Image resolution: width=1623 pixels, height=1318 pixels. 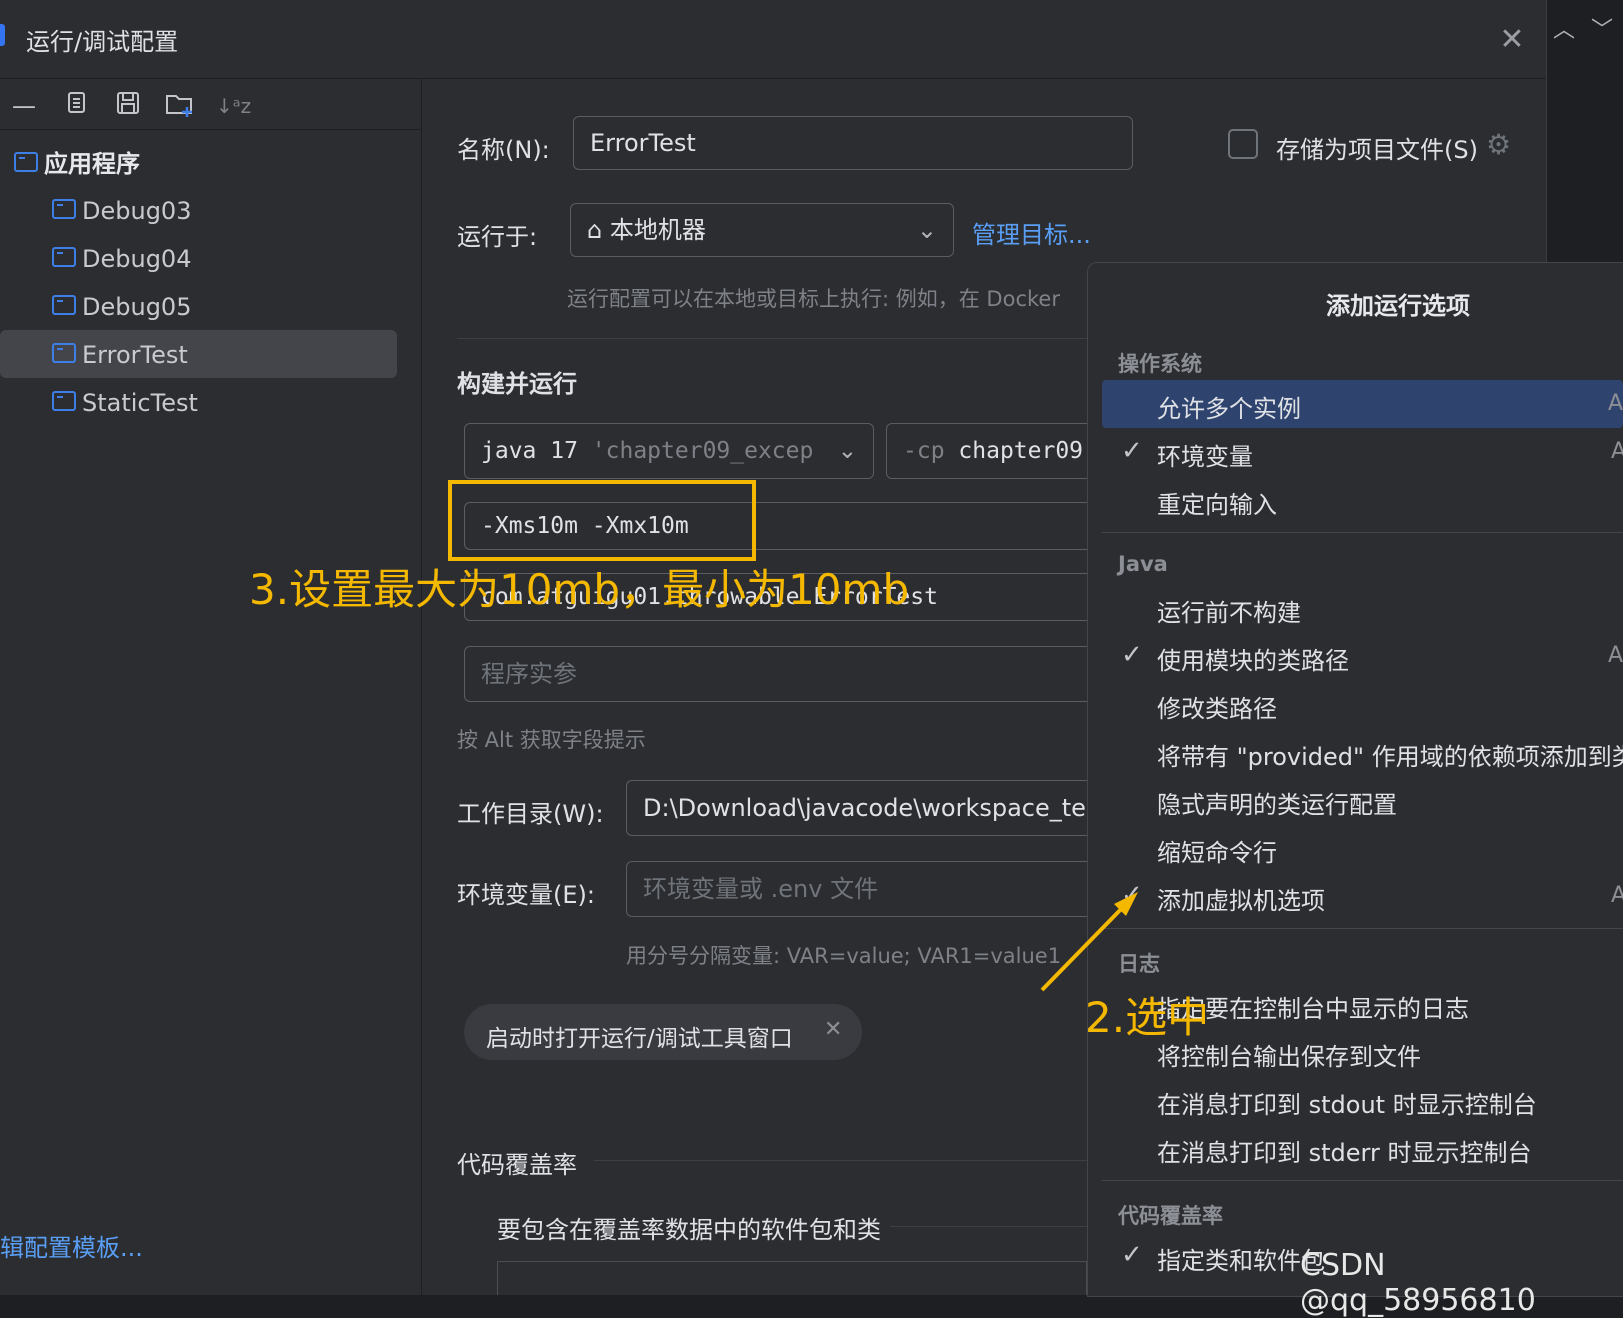 What do you see at coordinates (602, 520) in the screenshot?
I see `annotation-highlight-box` at bounding box center [602, 520].